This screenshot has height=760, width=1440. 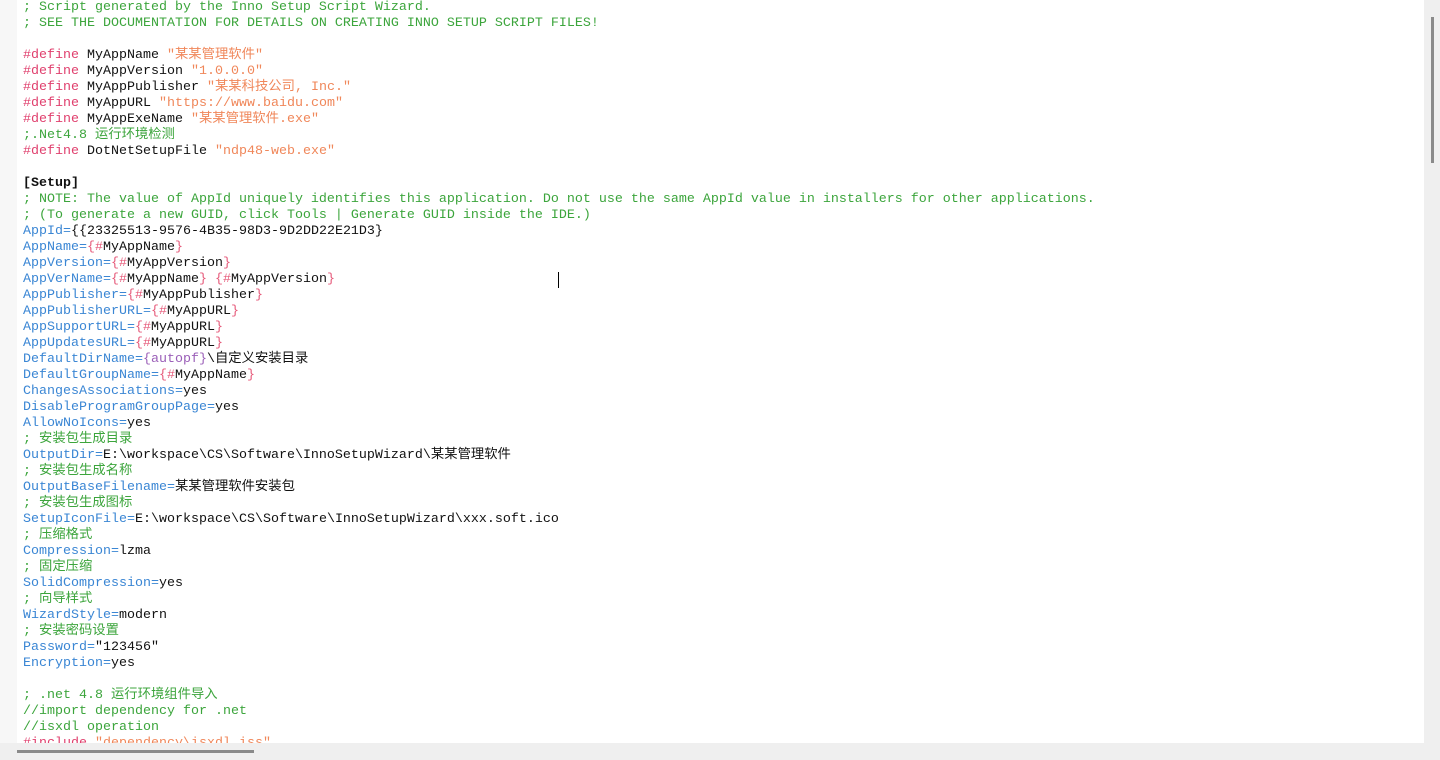 I want to click on code-line: //import dependency for .net, so click(x=559, y=712).